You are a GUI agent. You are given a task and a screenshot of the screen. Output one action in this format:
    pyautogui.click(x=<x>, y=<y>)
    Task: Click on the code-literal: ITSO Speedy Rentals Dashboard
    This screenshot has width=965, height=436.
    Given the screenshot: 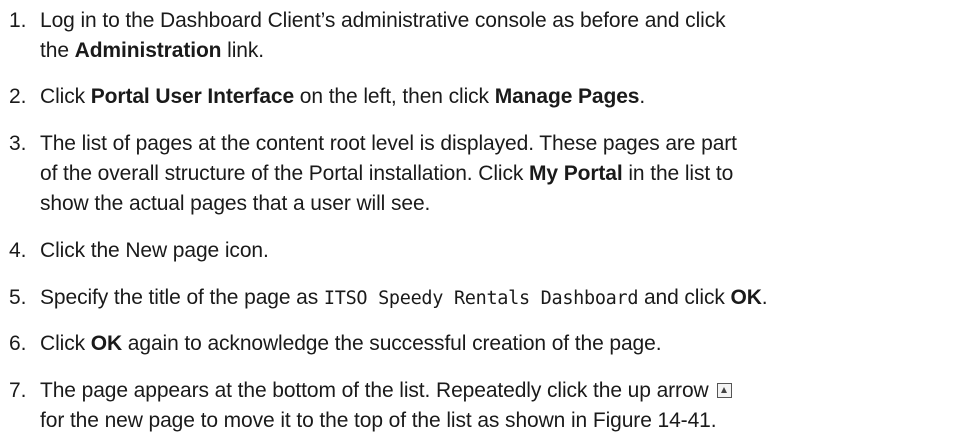 What is the action you would take?
    pyautogui.click(x=481, y=298)
    